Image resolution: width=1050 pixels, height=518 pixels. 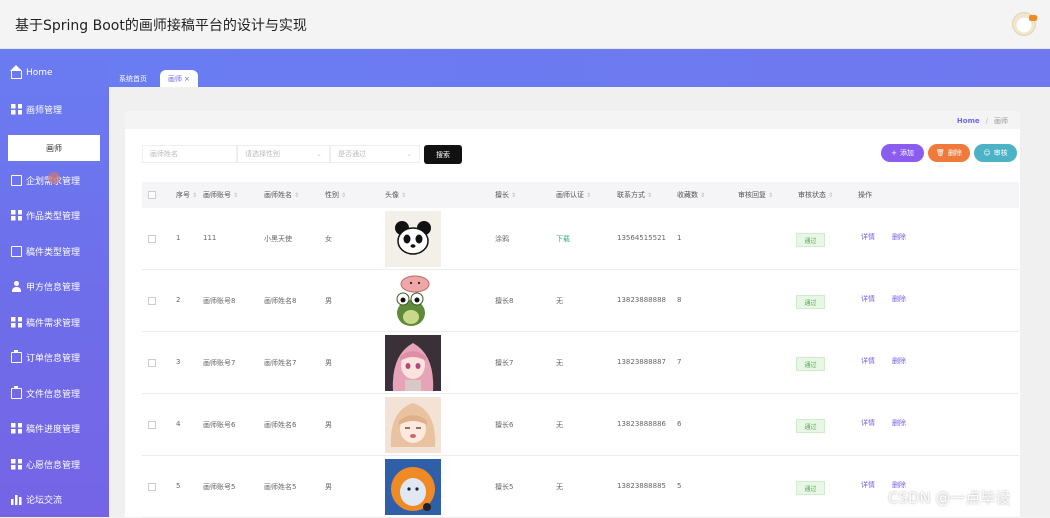 What do you see at coordinates (679, 362) in the screenshot?
I see `cell-favorites: 7` at bounding box center [679, 362].